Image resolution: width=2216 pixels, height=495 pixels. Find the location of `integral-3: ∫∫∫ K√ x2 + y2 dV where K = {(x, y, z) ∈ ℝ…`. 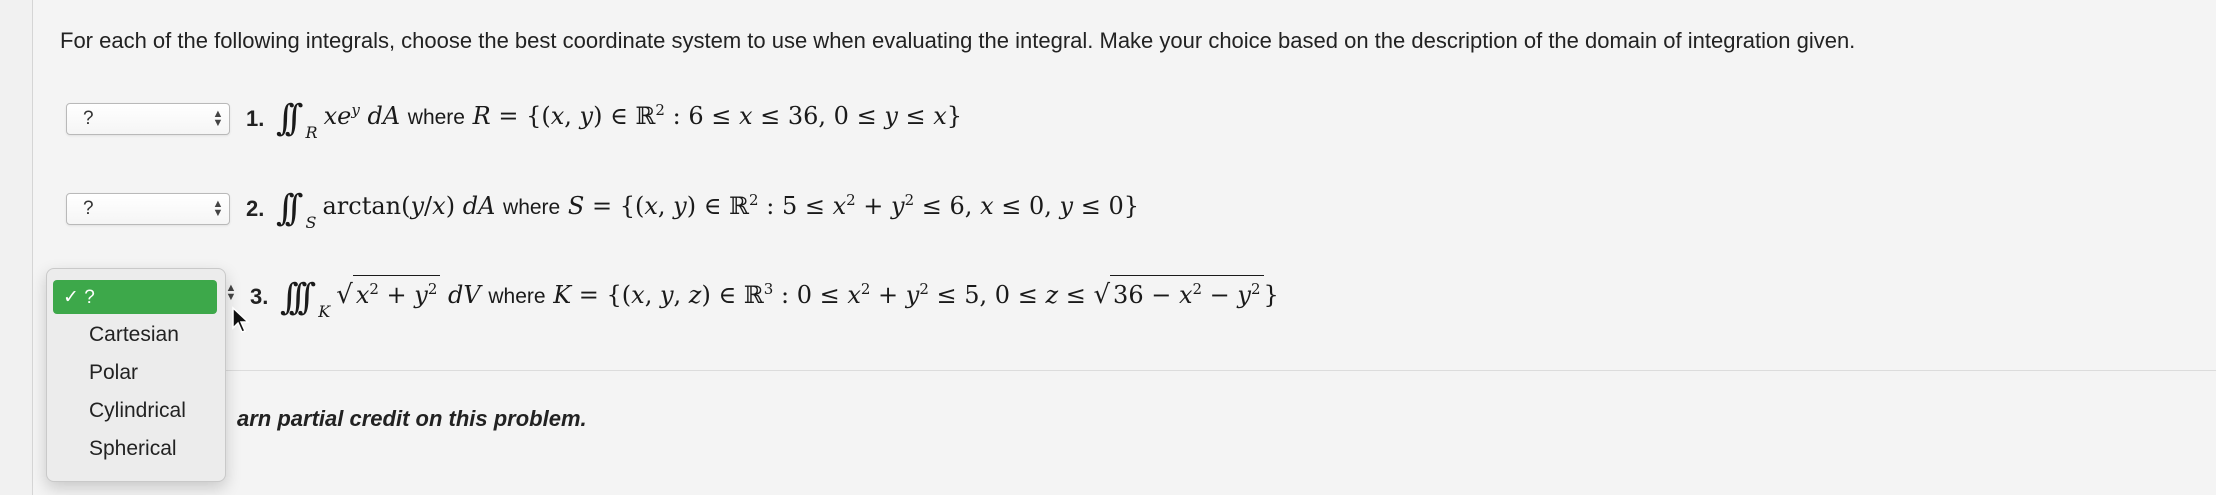

integral-3: ∫∫∫ K√ x2 + y2 dV where K = {(x, y, z) ∈ ℝ… is located at coordinates (779, 298).